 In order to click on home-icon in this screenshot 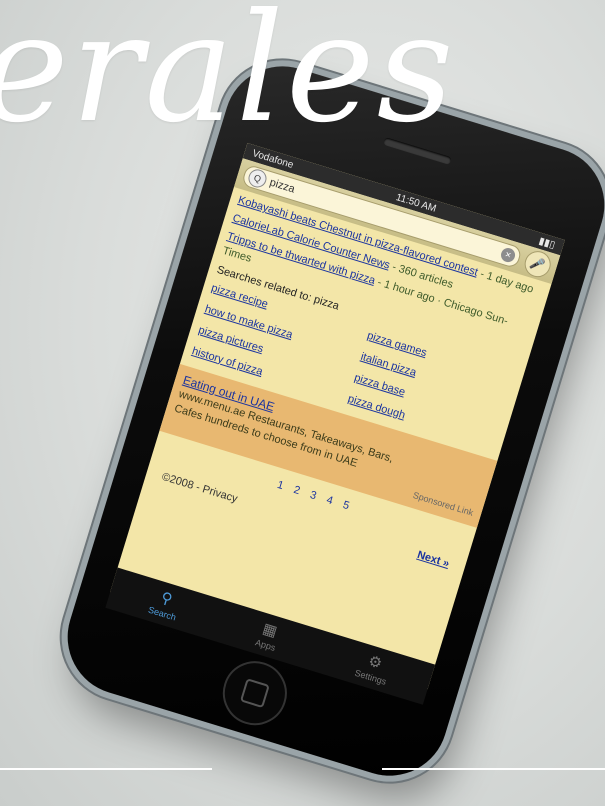, I will do `click(254, 693)`.